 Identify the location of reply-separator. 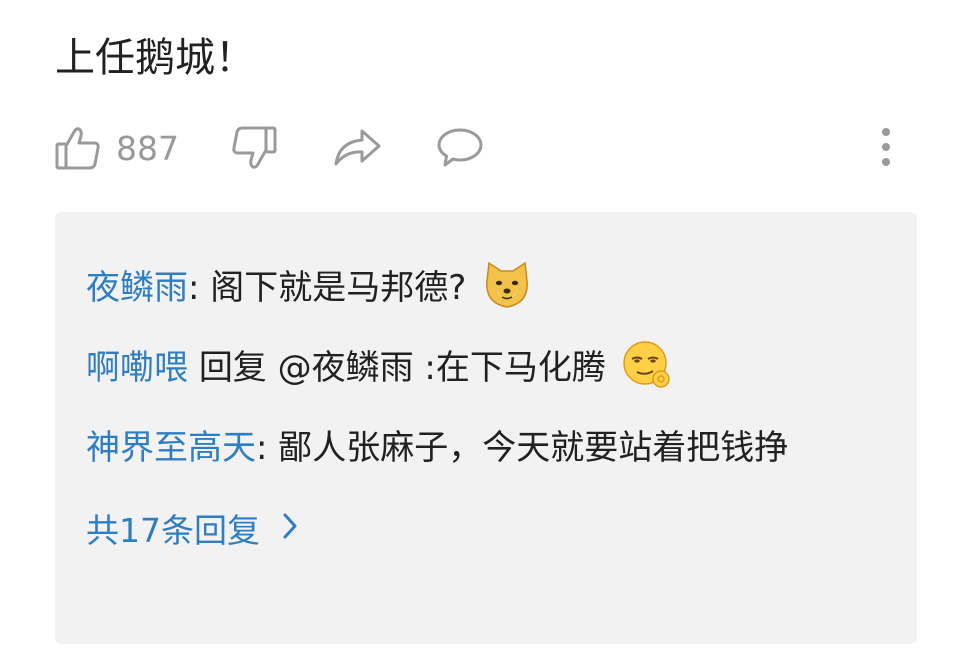
(193, 368).